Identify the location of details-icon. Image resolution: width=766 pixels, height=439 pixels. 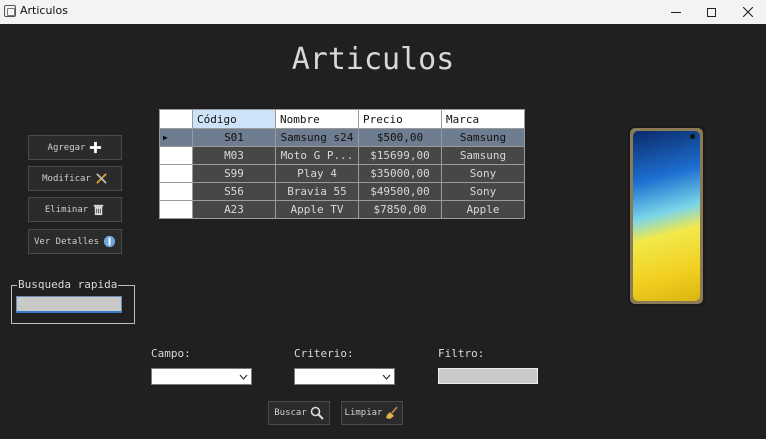
(109, 241).